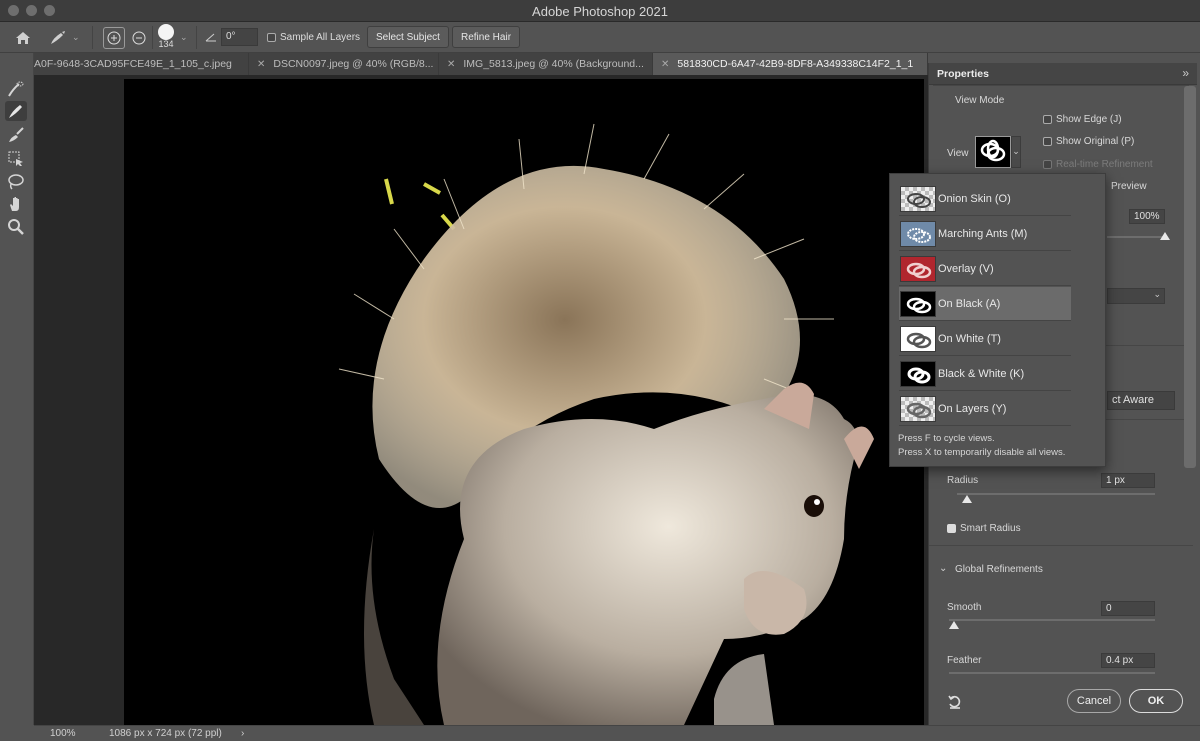 The height and width of the screenshot is (741, 1200). I want to click on radius-label: Radius, so click(963, 480).